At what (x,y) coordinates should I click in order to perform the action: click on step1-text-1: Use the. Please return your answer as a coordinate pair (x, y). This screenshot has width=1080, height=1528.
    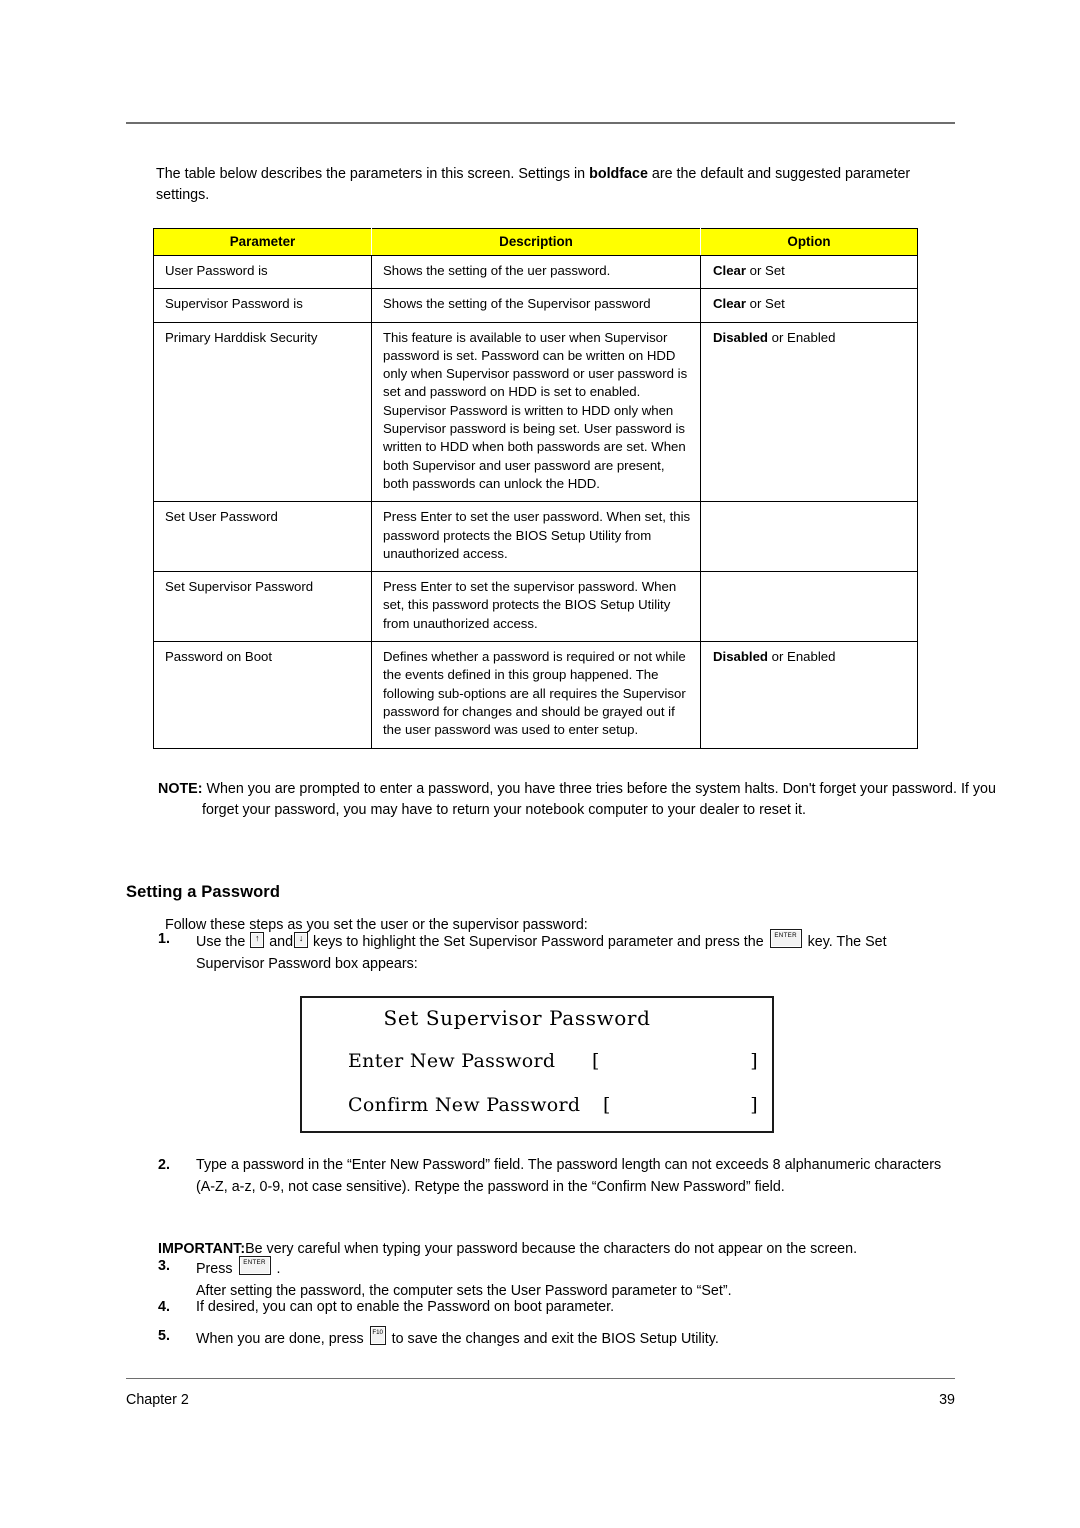
    Looking at the image, I should click on (223, 942).